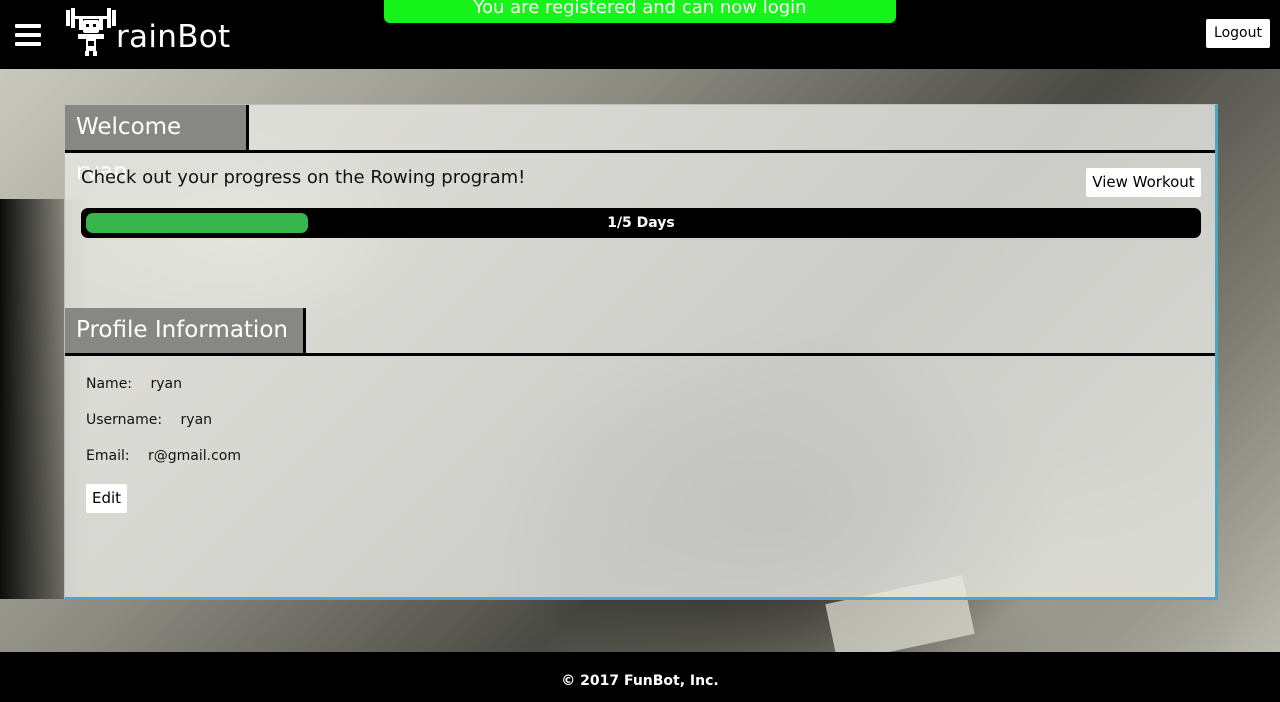 The image size is (1280, 702). I want to click on name-value: ryan, so click(166, 384).